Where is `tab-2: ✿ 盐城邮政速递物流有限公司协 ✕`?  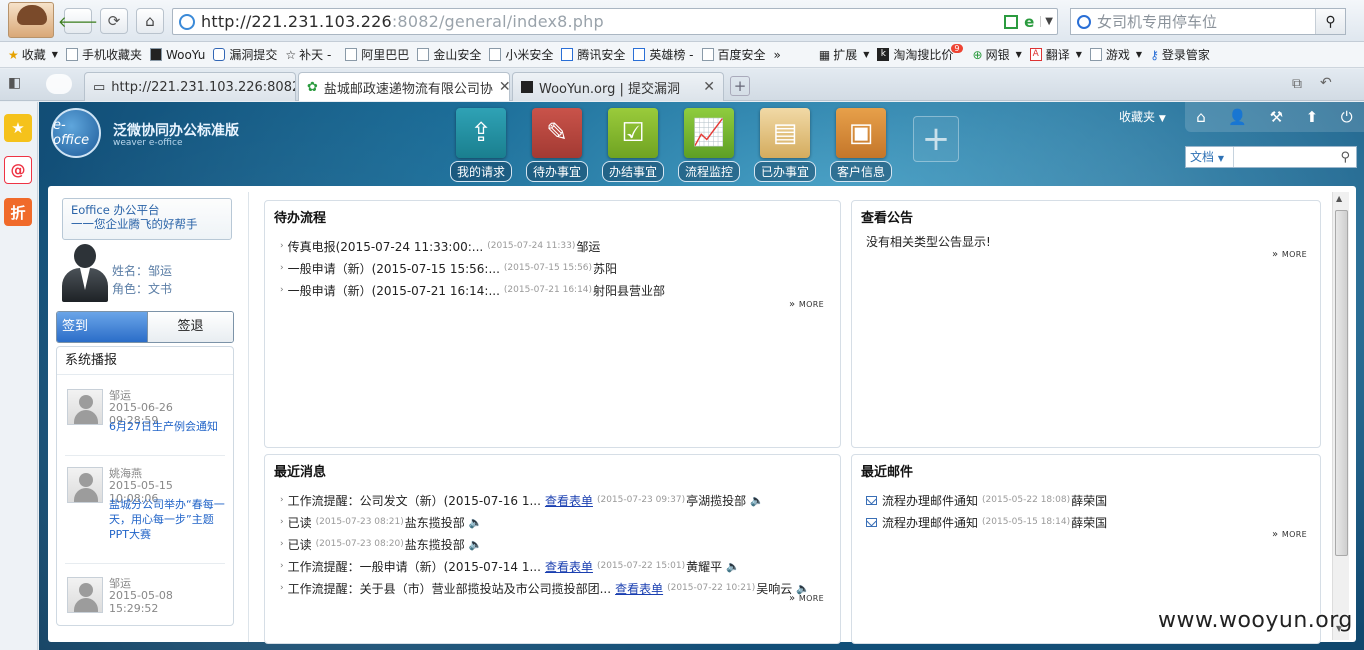 tab-2: ✿ 盐城邮政速递物流有限公司协 ✕ is located at coordinates (404, 86).